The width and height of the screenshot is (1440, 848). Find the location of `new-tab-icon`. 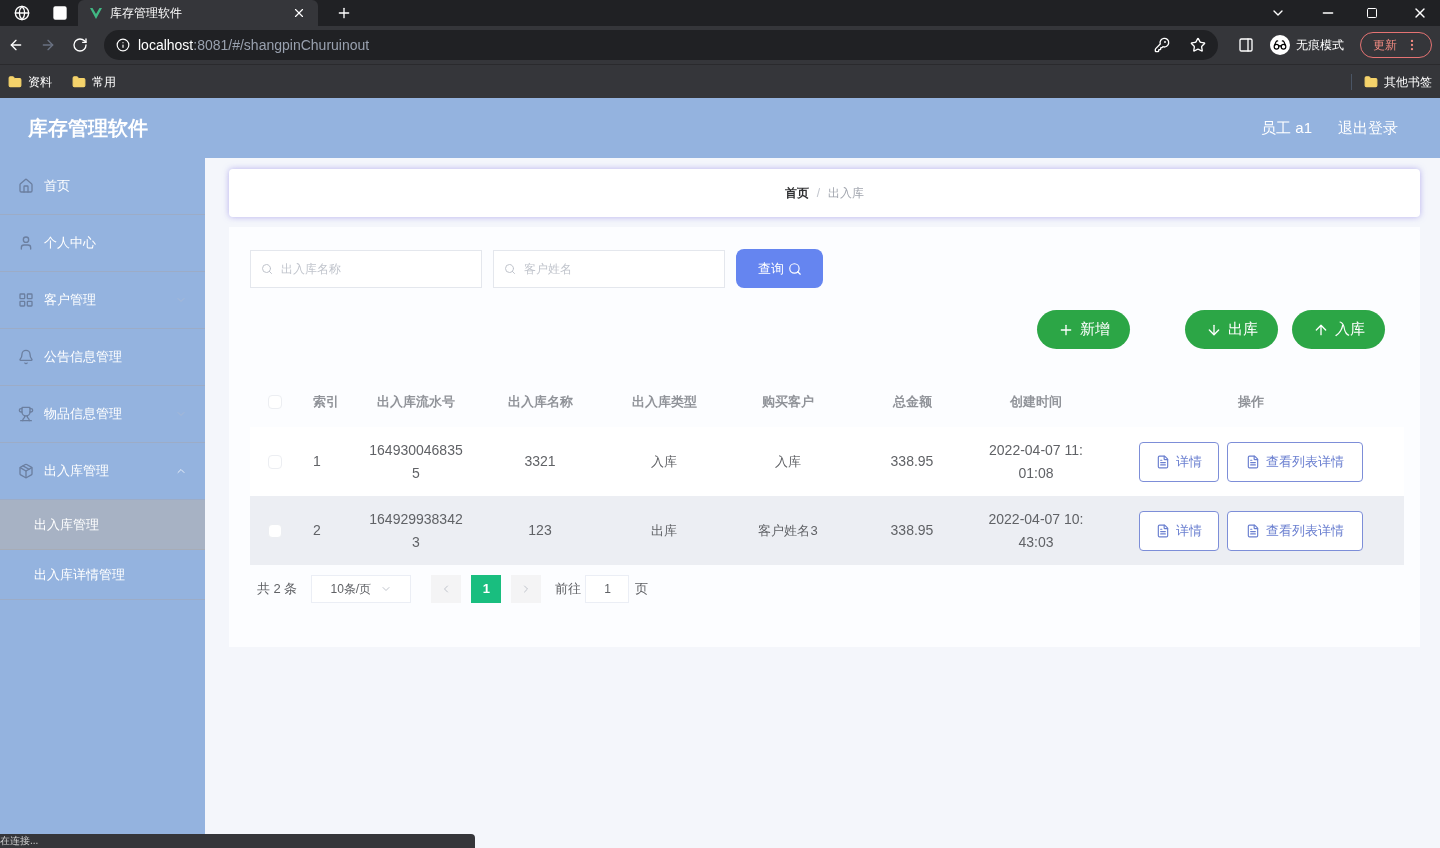

new-tab-icon is located at coordinates (344, 13).